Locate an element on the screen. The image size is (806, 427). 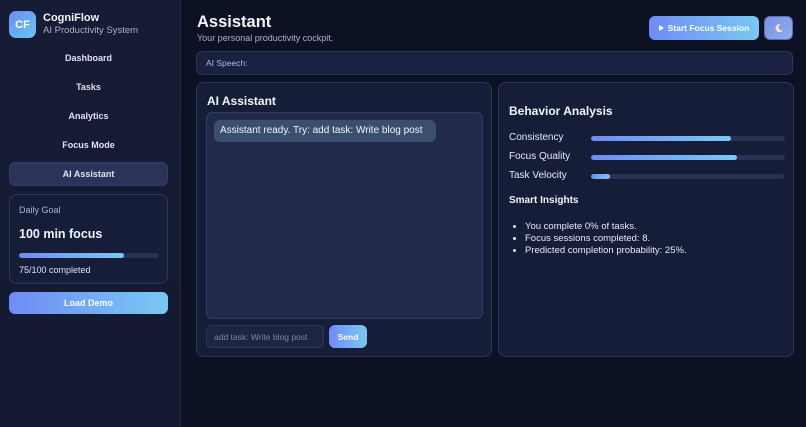
behavior-title: Behavior Analysis is located at coordinates (561, 111).